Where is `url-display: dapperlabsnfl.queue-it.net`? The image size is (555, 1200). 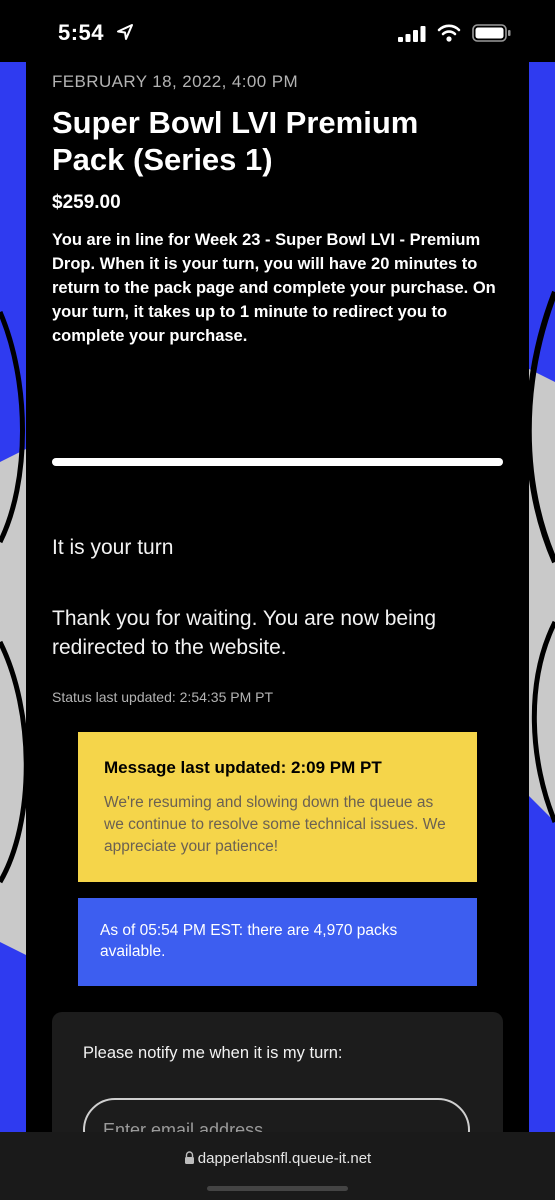
url-display: dapperlabsnfl.queue-it.net is located at coordinates (277, 1158).